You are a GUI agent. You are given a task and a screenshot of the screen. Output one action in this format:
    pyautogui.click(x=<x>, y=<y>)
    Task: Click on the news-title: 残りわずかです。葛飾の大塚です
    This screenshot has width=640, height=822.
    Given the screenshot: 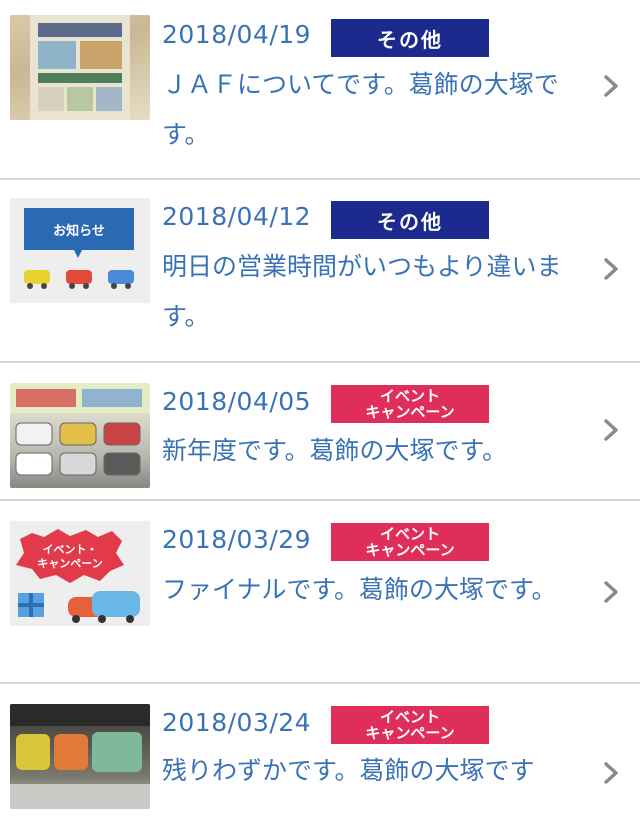 What is the action you would take?
    pyautogui.click(x=374, y=771)
    